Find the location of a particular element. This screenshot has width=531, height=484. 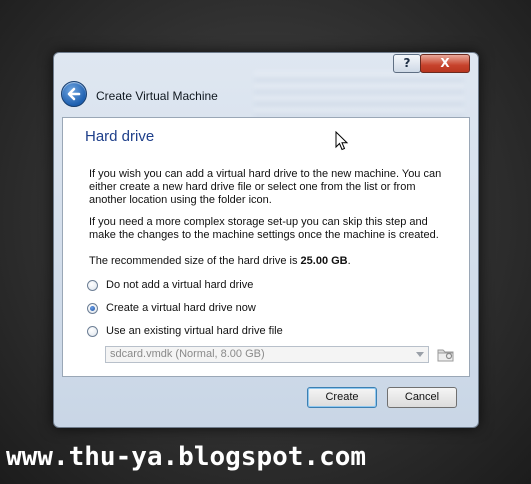

recommended-size-suffix: . is located at coordinates (349, 261).